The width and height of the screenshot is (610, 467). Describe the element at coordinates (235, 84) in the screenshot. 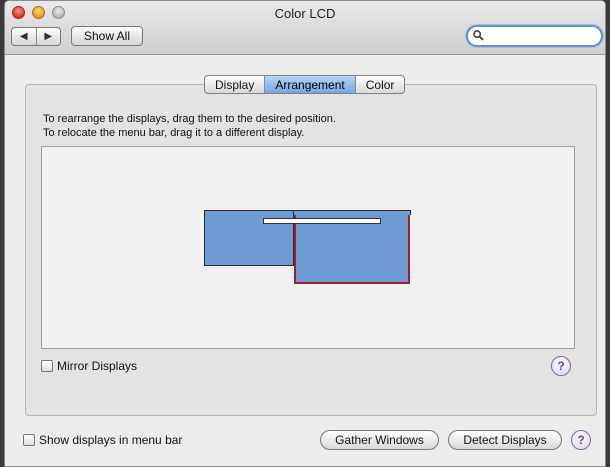

I see `tab-display: Display` at that location.